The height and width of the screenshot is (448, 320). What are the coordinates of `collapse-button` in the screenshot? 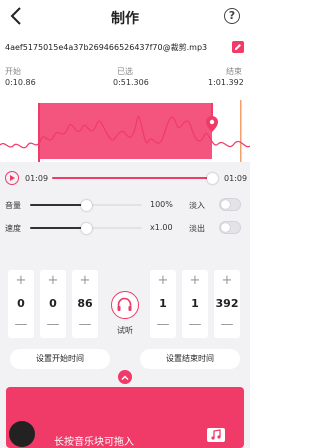 It's located at (125, 377).